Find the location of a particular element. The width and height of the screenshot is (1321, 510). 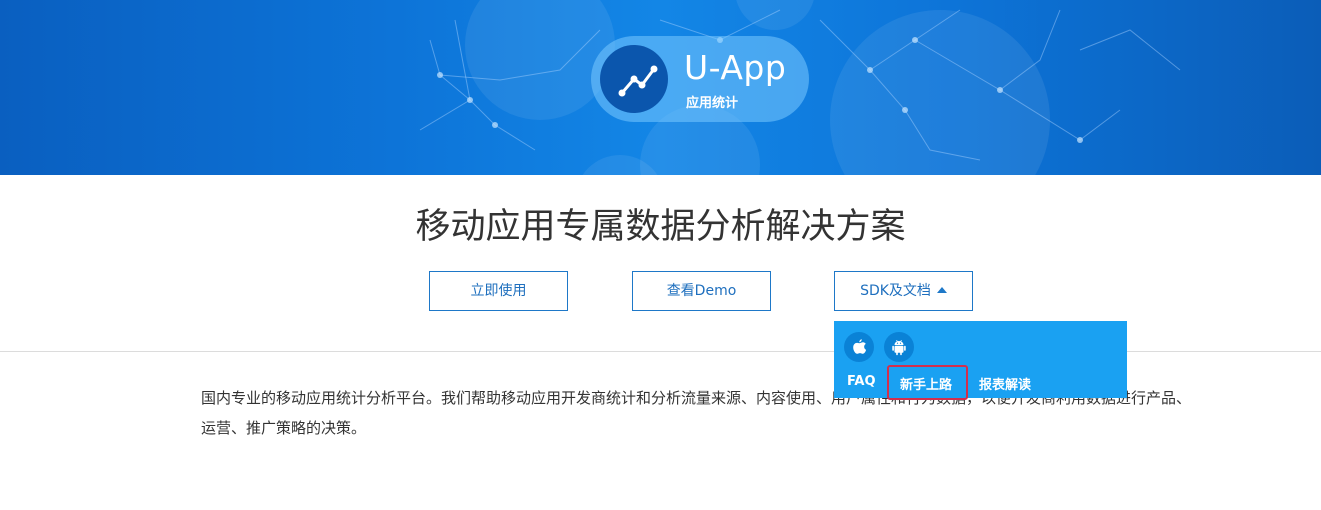

page-headline: 移动应用专属数据分析解决方案 is located at coordinates (660, 227).